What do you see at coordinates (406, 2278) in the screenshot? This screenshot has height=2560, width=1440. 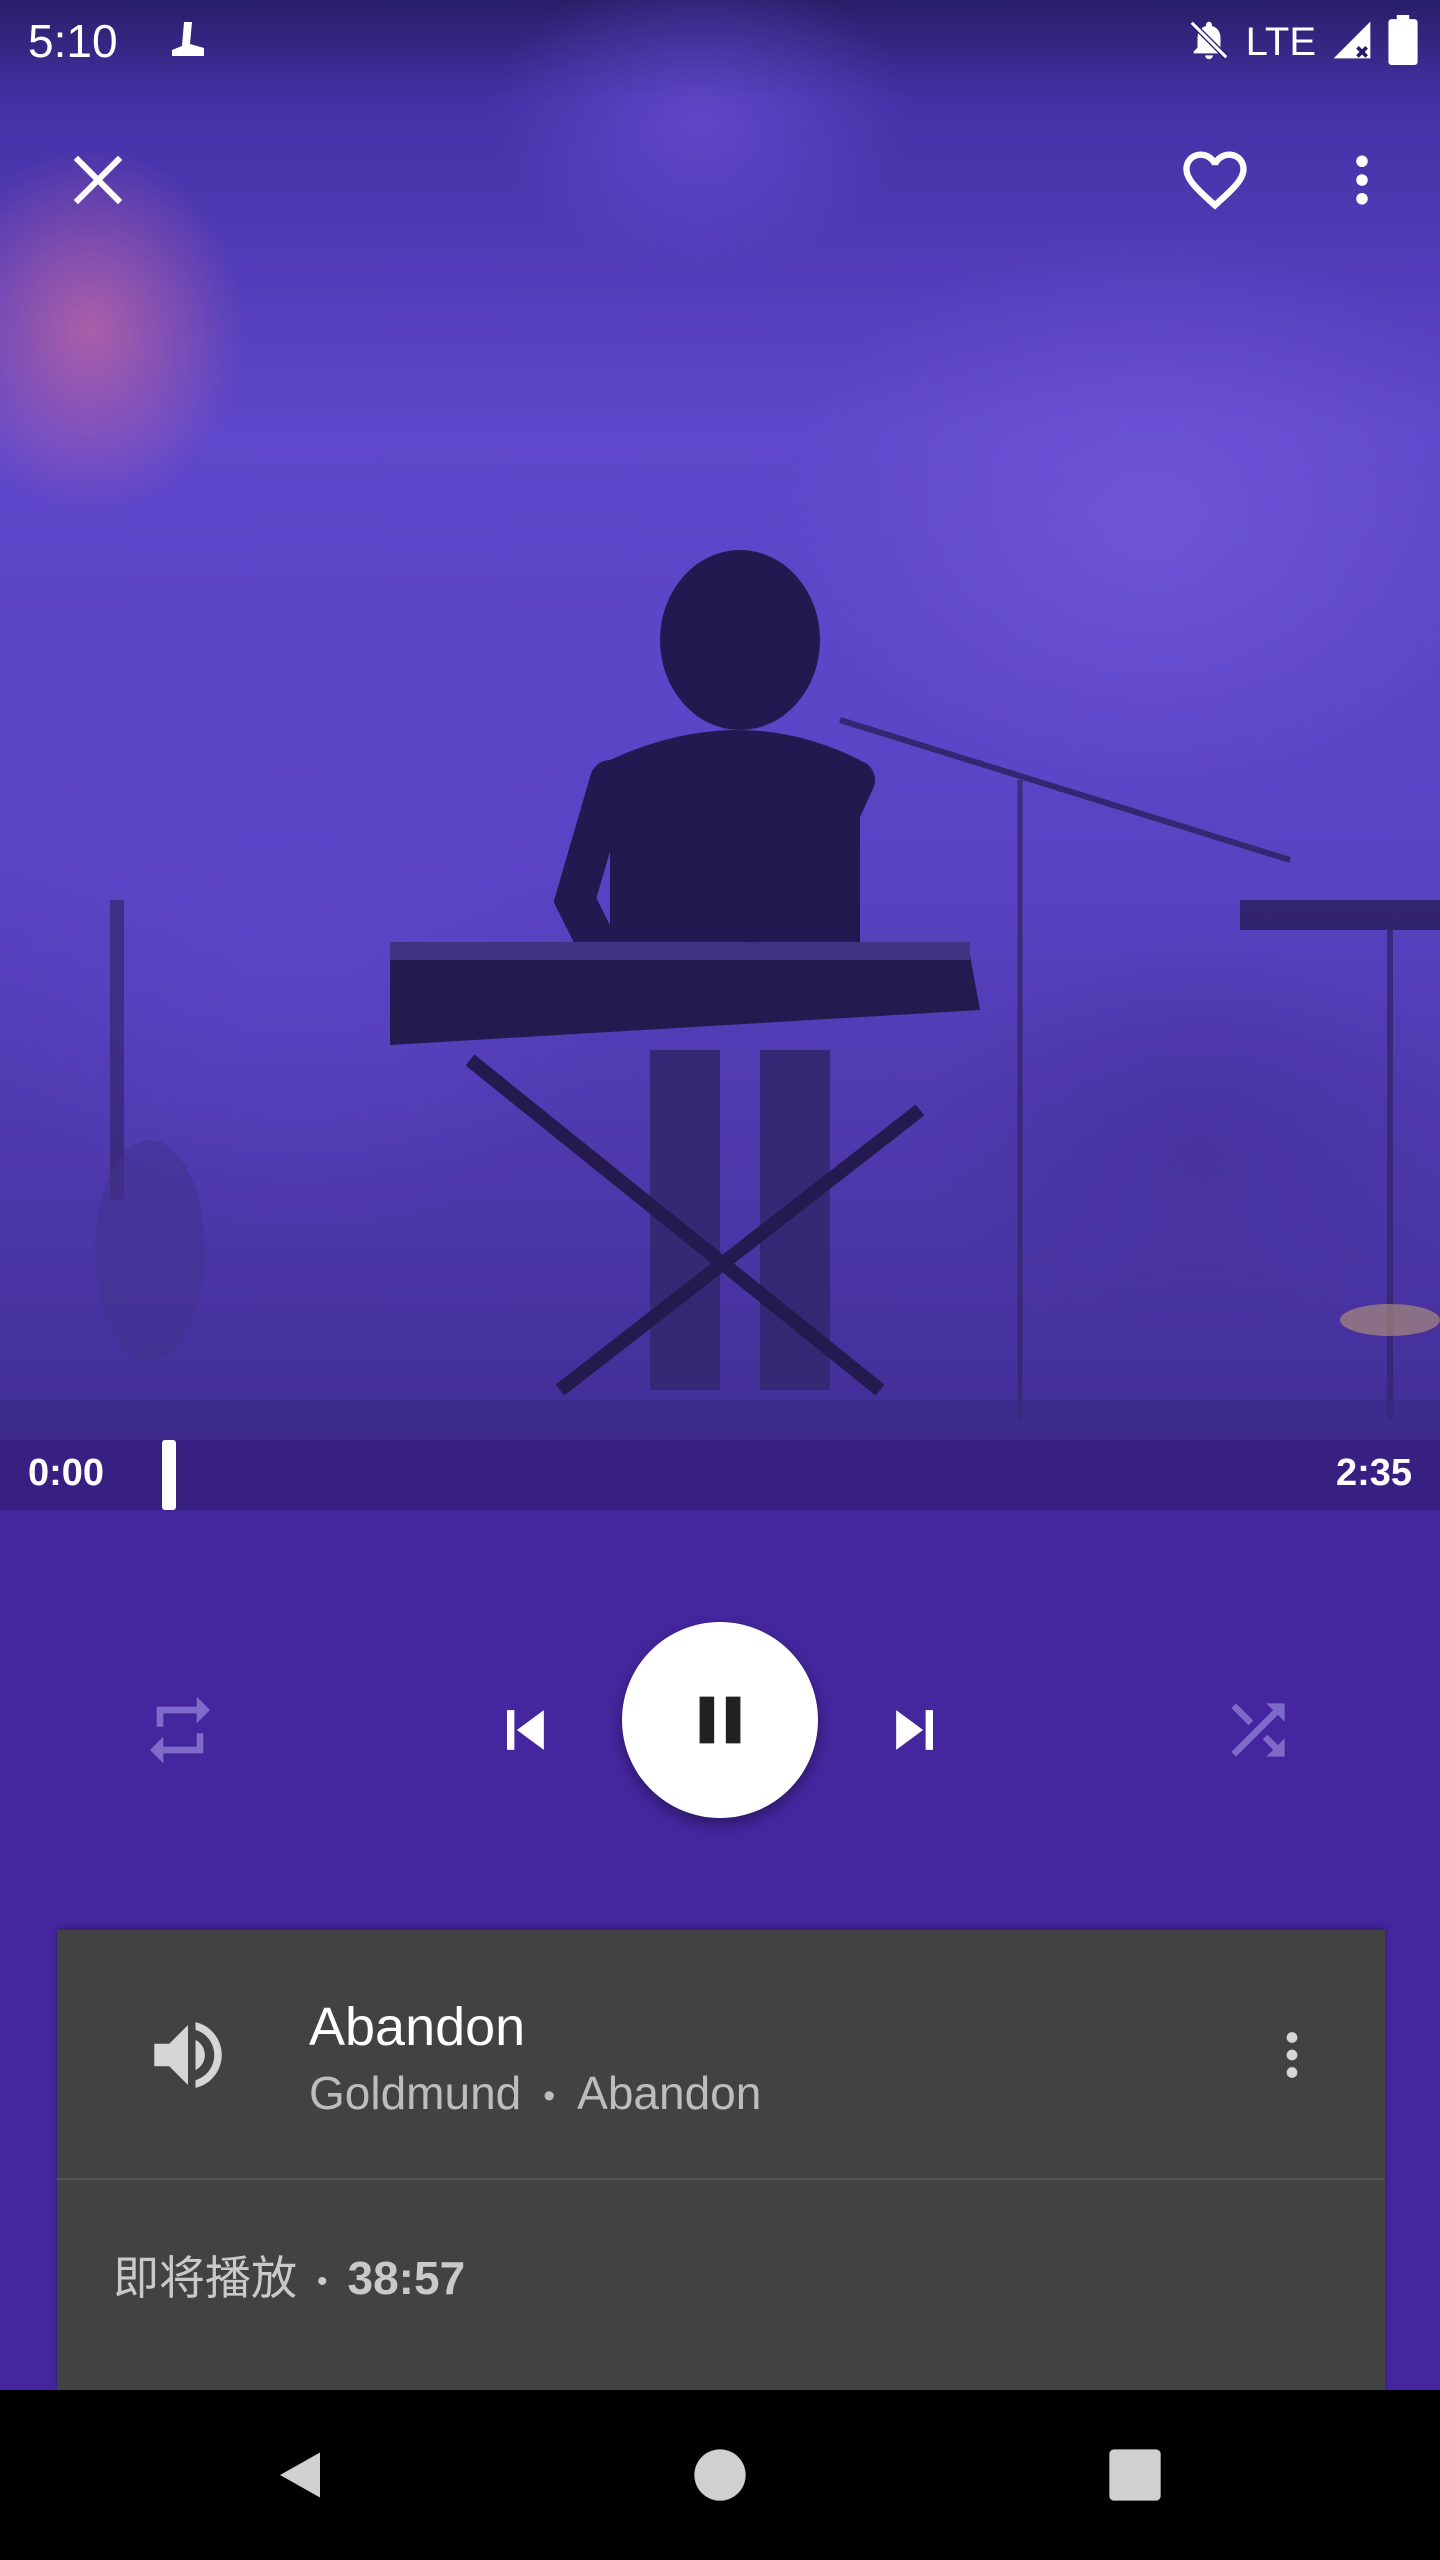 I see `up-next-duration: 38:57` at bounding box center [406, 2278].